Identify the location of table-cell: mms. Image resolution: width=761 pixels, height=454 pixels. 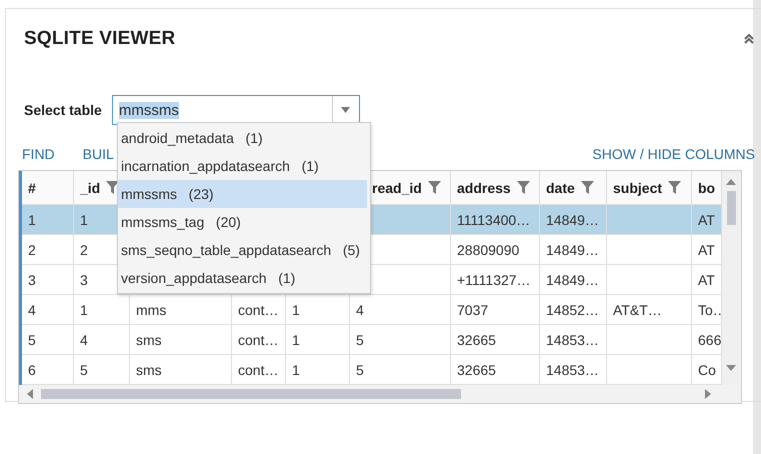
(181, 310).